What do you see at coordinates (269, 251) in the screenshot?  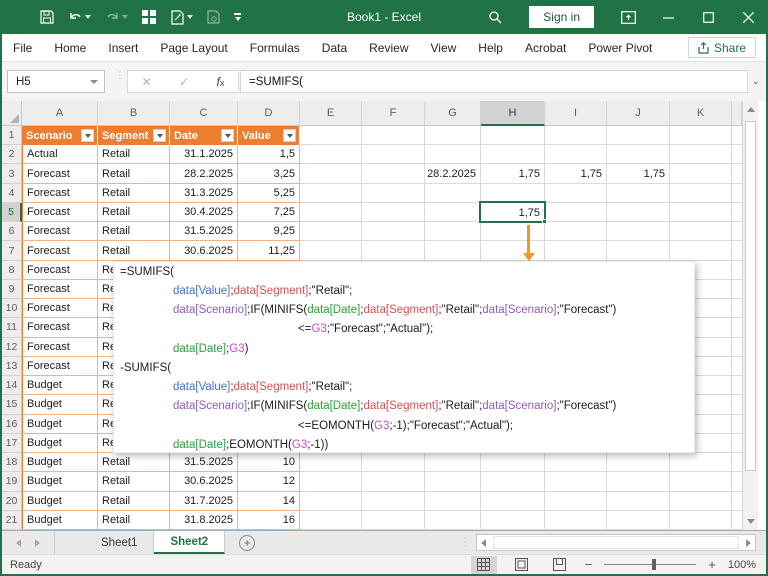 I see `table-cell: 11,25` at bounding box center [269, 251].